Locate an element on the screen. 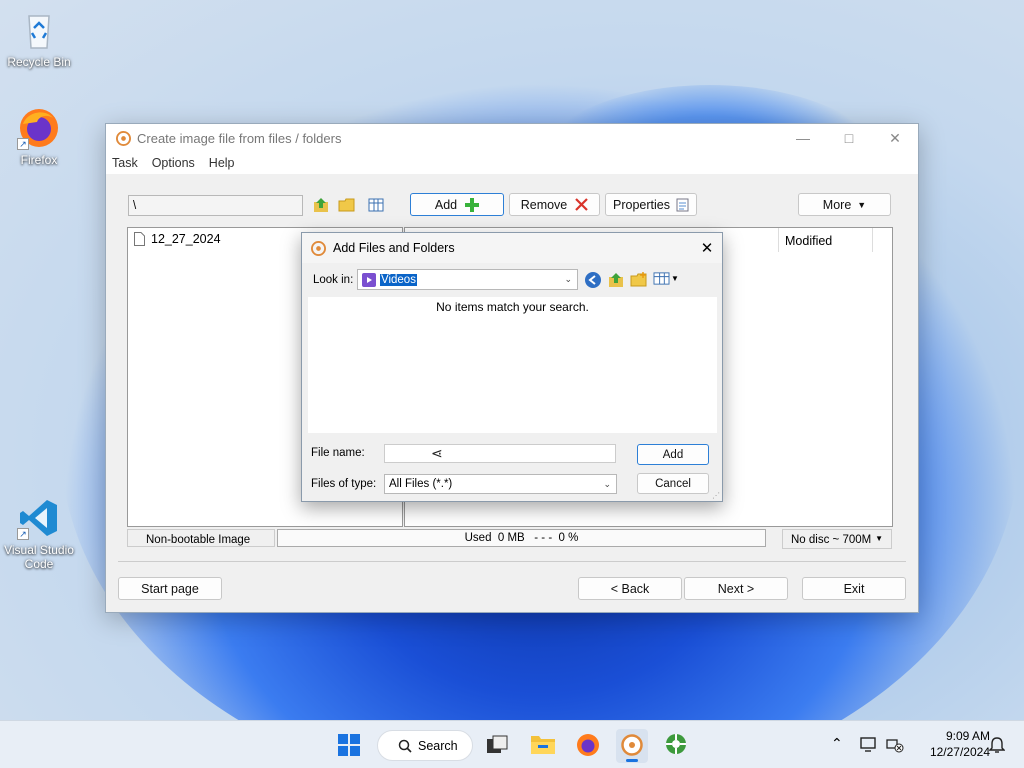 This screenshot has height=768, width=1024. properties-button: Properties is located at coordinates (651, 204).